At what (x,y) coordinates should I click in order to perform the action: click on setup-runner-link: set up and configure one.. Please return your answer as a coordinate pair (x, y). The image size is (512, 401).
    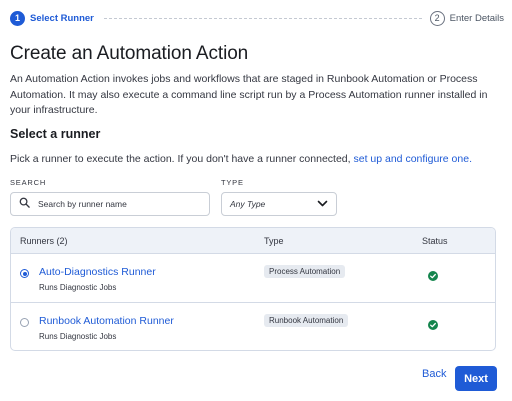
    Looking at the image, I should click on (412, 159).